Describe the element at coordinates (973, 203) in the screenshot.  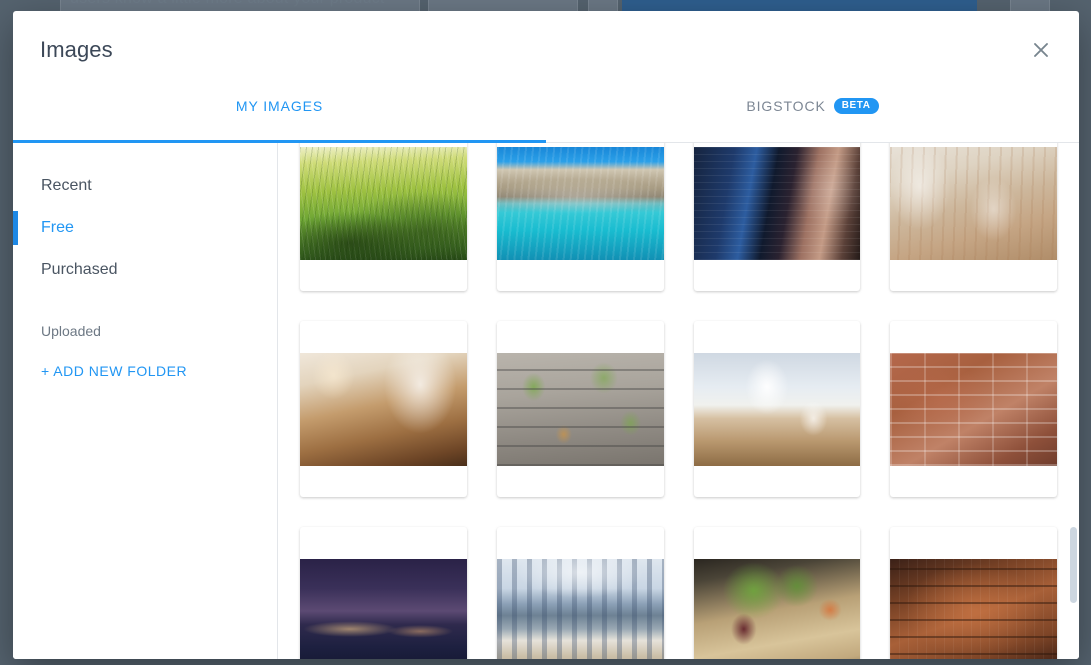
I see `image-thumbnail-desk-flatlay-notebooks` at that location.